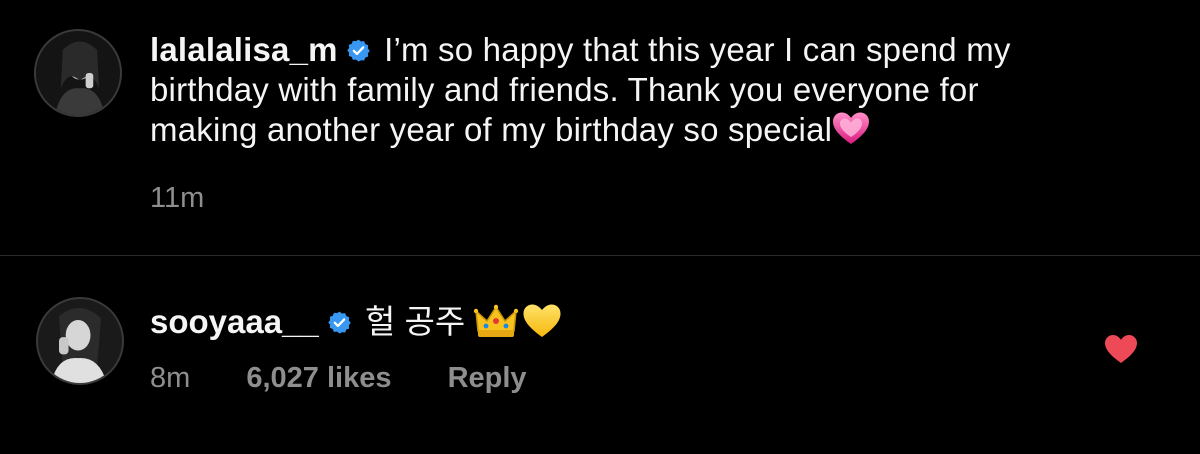 The image size is (1200, 454). Describe the element at coordinates (487, 378) in the screenshot. I see `reply-button: Reply` at that location.